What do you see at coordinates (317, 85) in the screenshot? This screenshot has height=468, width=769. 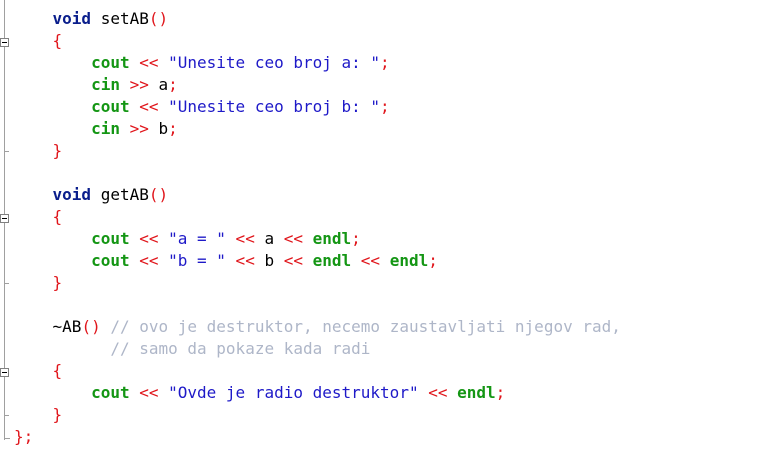 I see `code-line: cin >> a;` at bounding box center [317, 85].